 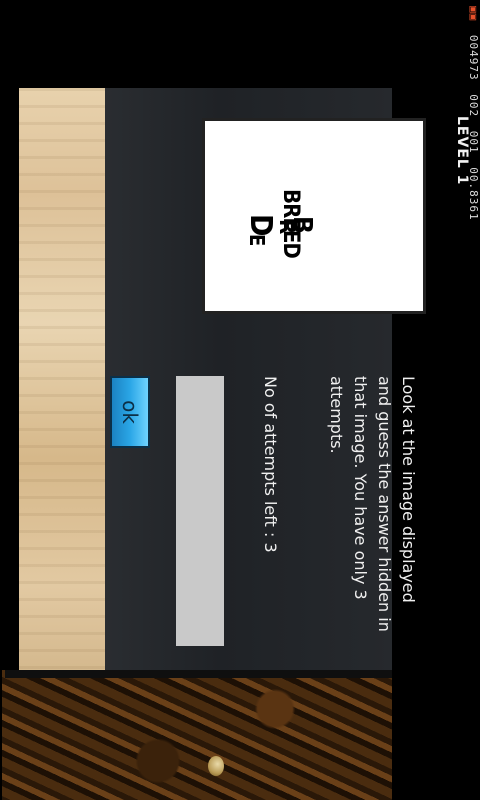 What do you see at coordinates (473, 57) in the screenshot?
I see `status-field-1: 004973` at bounding box center [473, 57].